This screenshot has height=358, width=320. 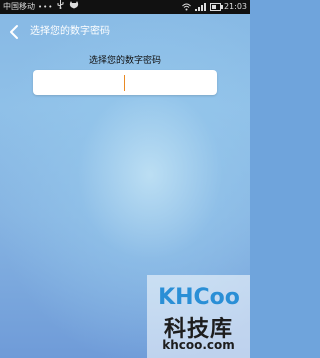 I want to click on watermark-url-text: khcoo.com, so click(x=198, y=345).